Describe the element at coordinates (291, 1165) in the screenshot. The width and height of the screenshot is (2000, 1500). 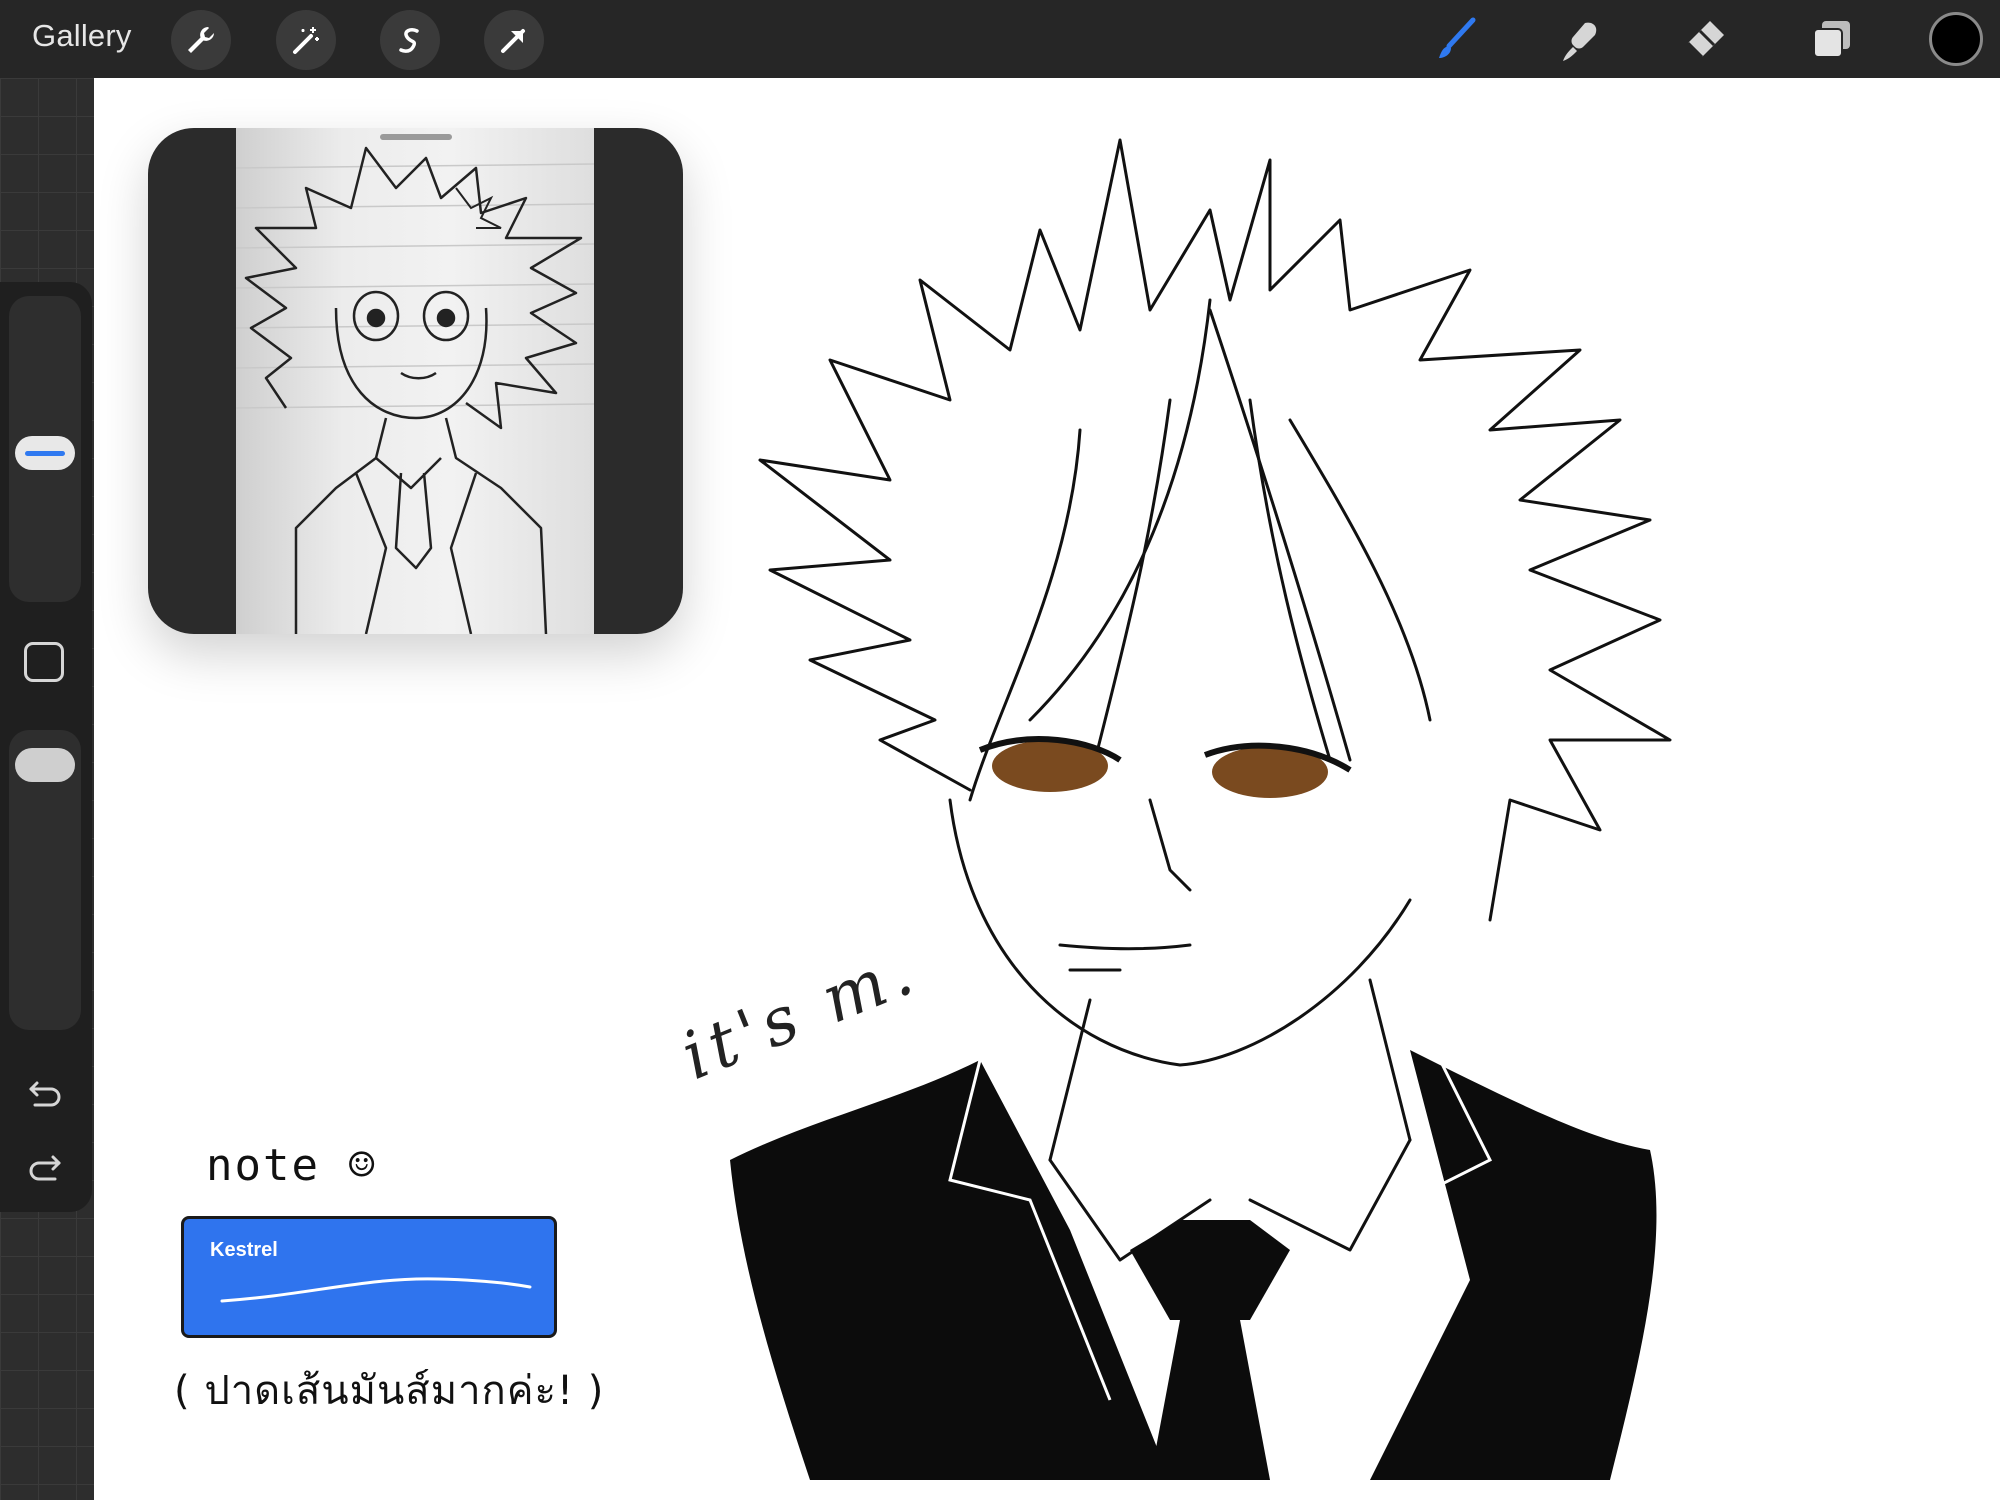
I see `note-label: note ☺` at that location.